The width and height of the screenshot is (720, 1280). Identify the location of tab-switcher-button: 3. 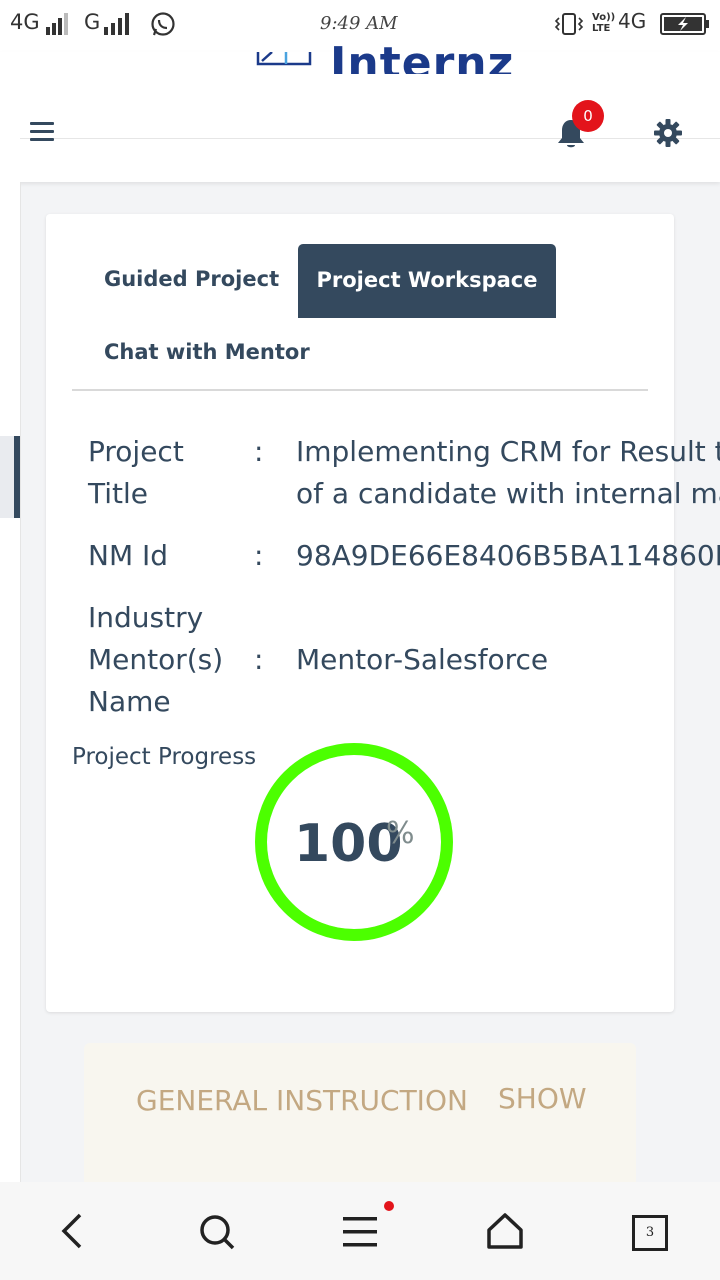
(650, 1233).